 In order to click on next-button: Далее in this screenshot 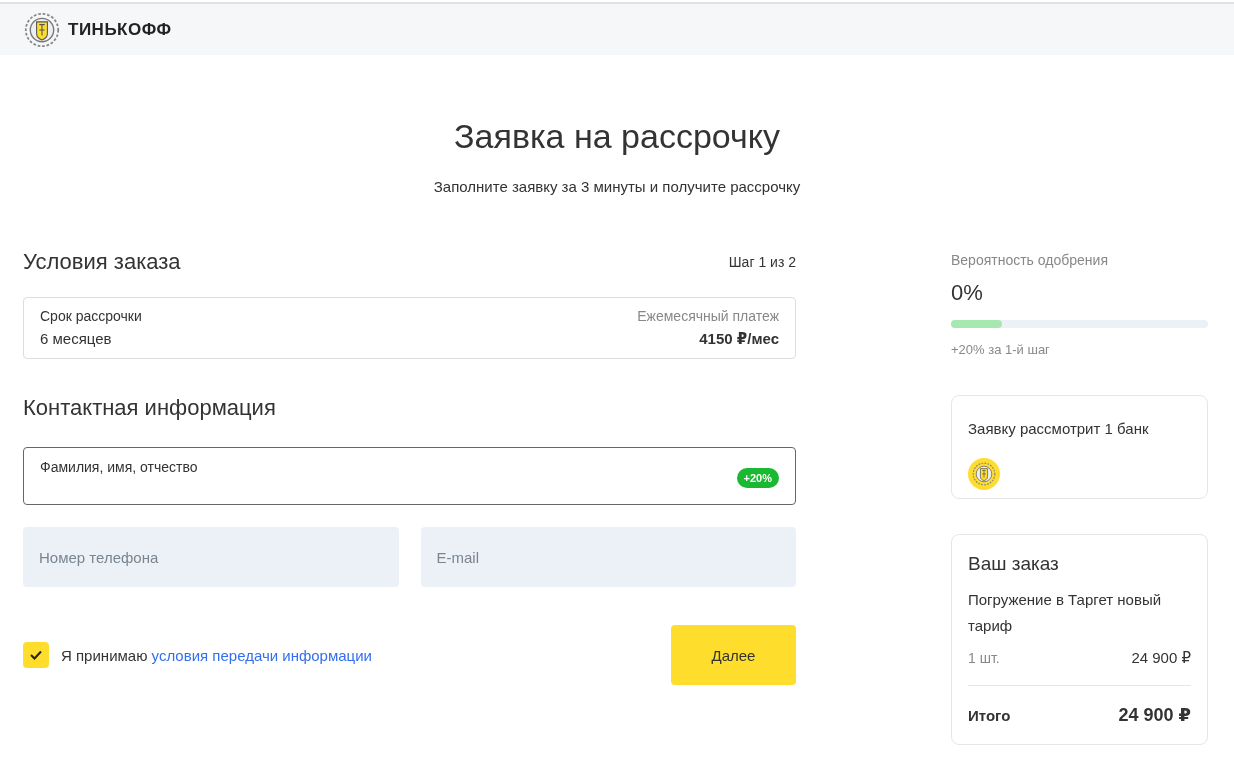, I will do `click(733, 655)`.